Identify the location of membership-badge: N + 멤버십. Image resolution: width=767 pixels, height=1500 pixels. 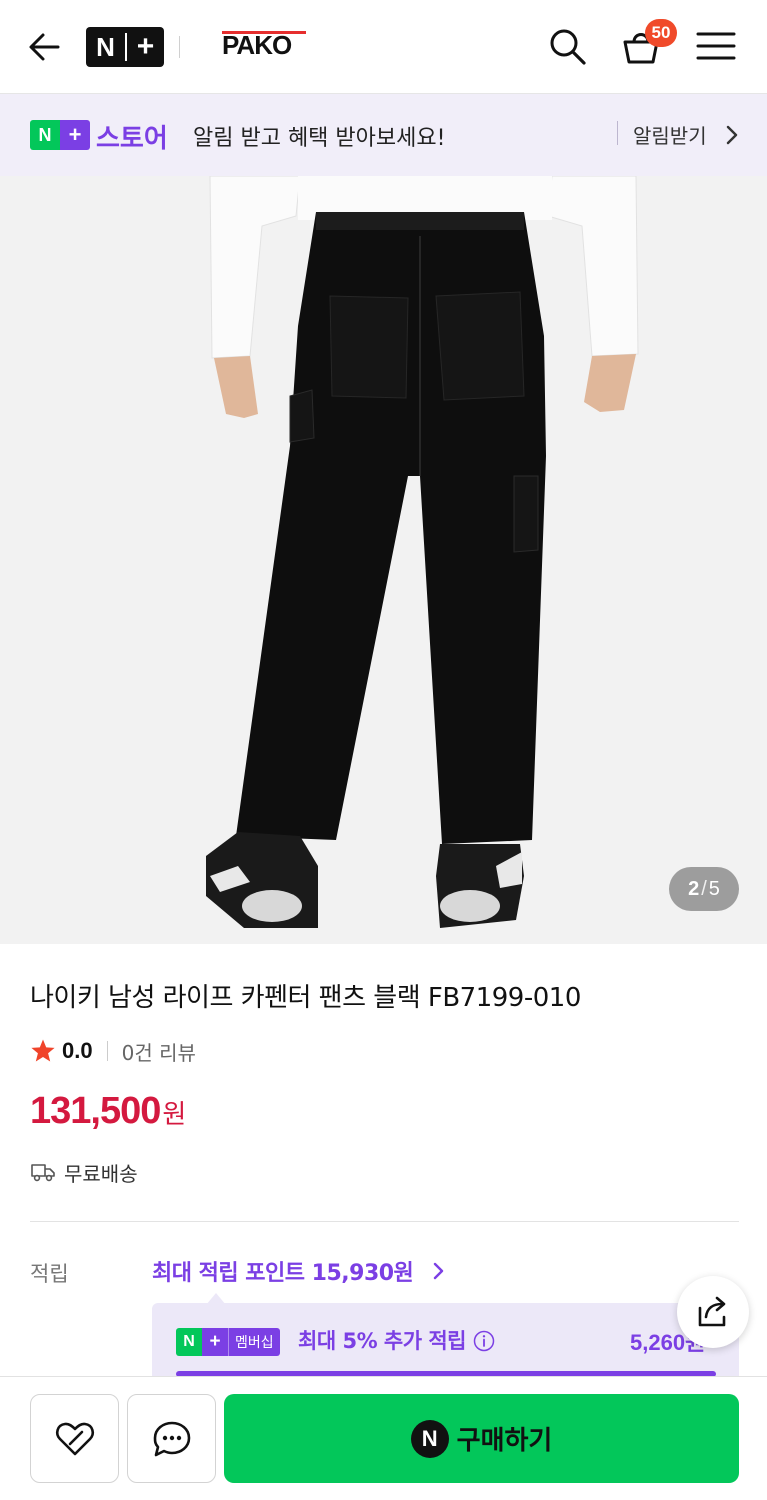
(228, 1342).